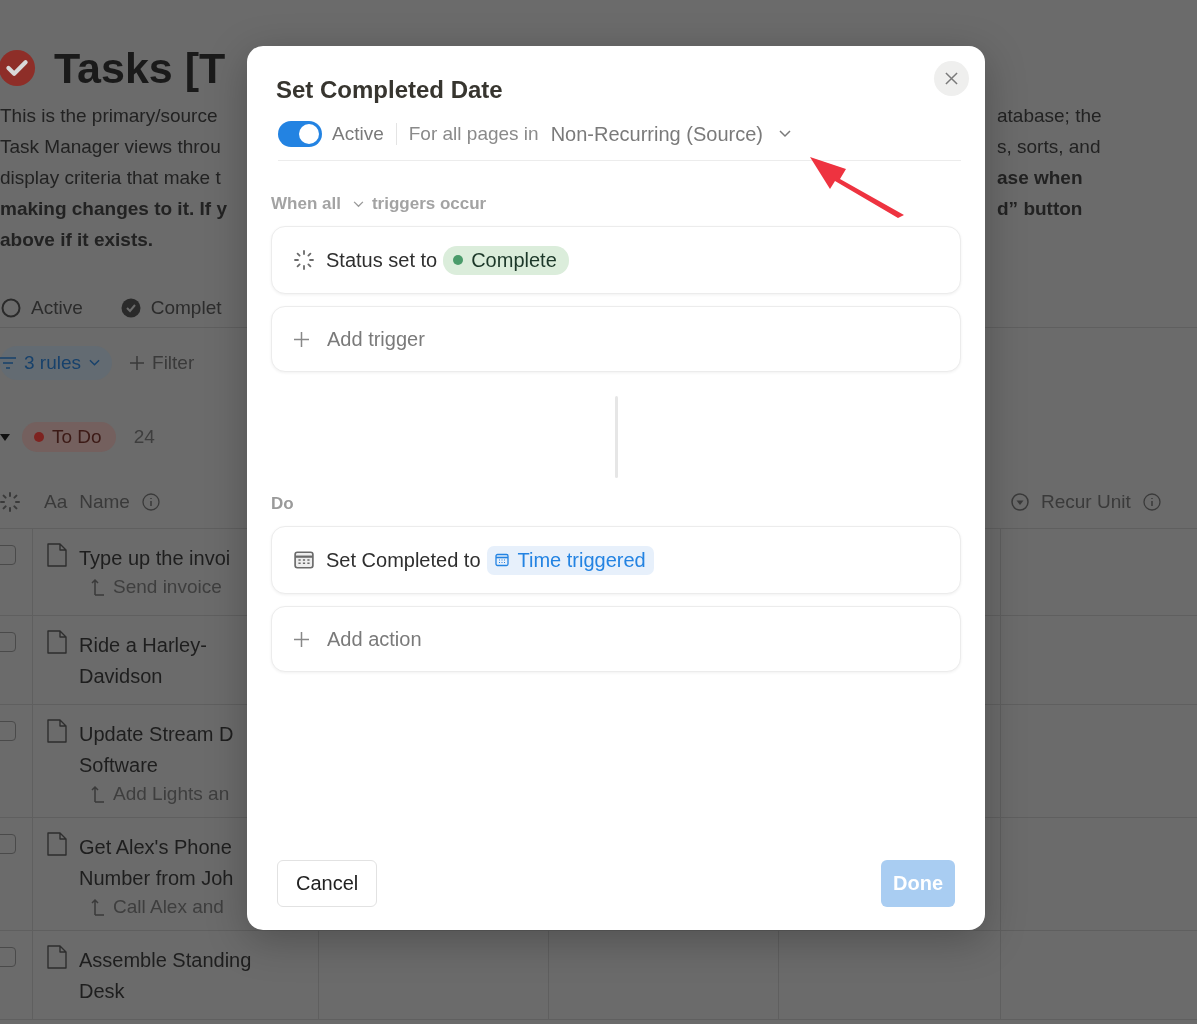  What do you see at coordinates (616, 639) in the screenshot?
I see `add-action-button: Add action` at bounding box center [616, 639].